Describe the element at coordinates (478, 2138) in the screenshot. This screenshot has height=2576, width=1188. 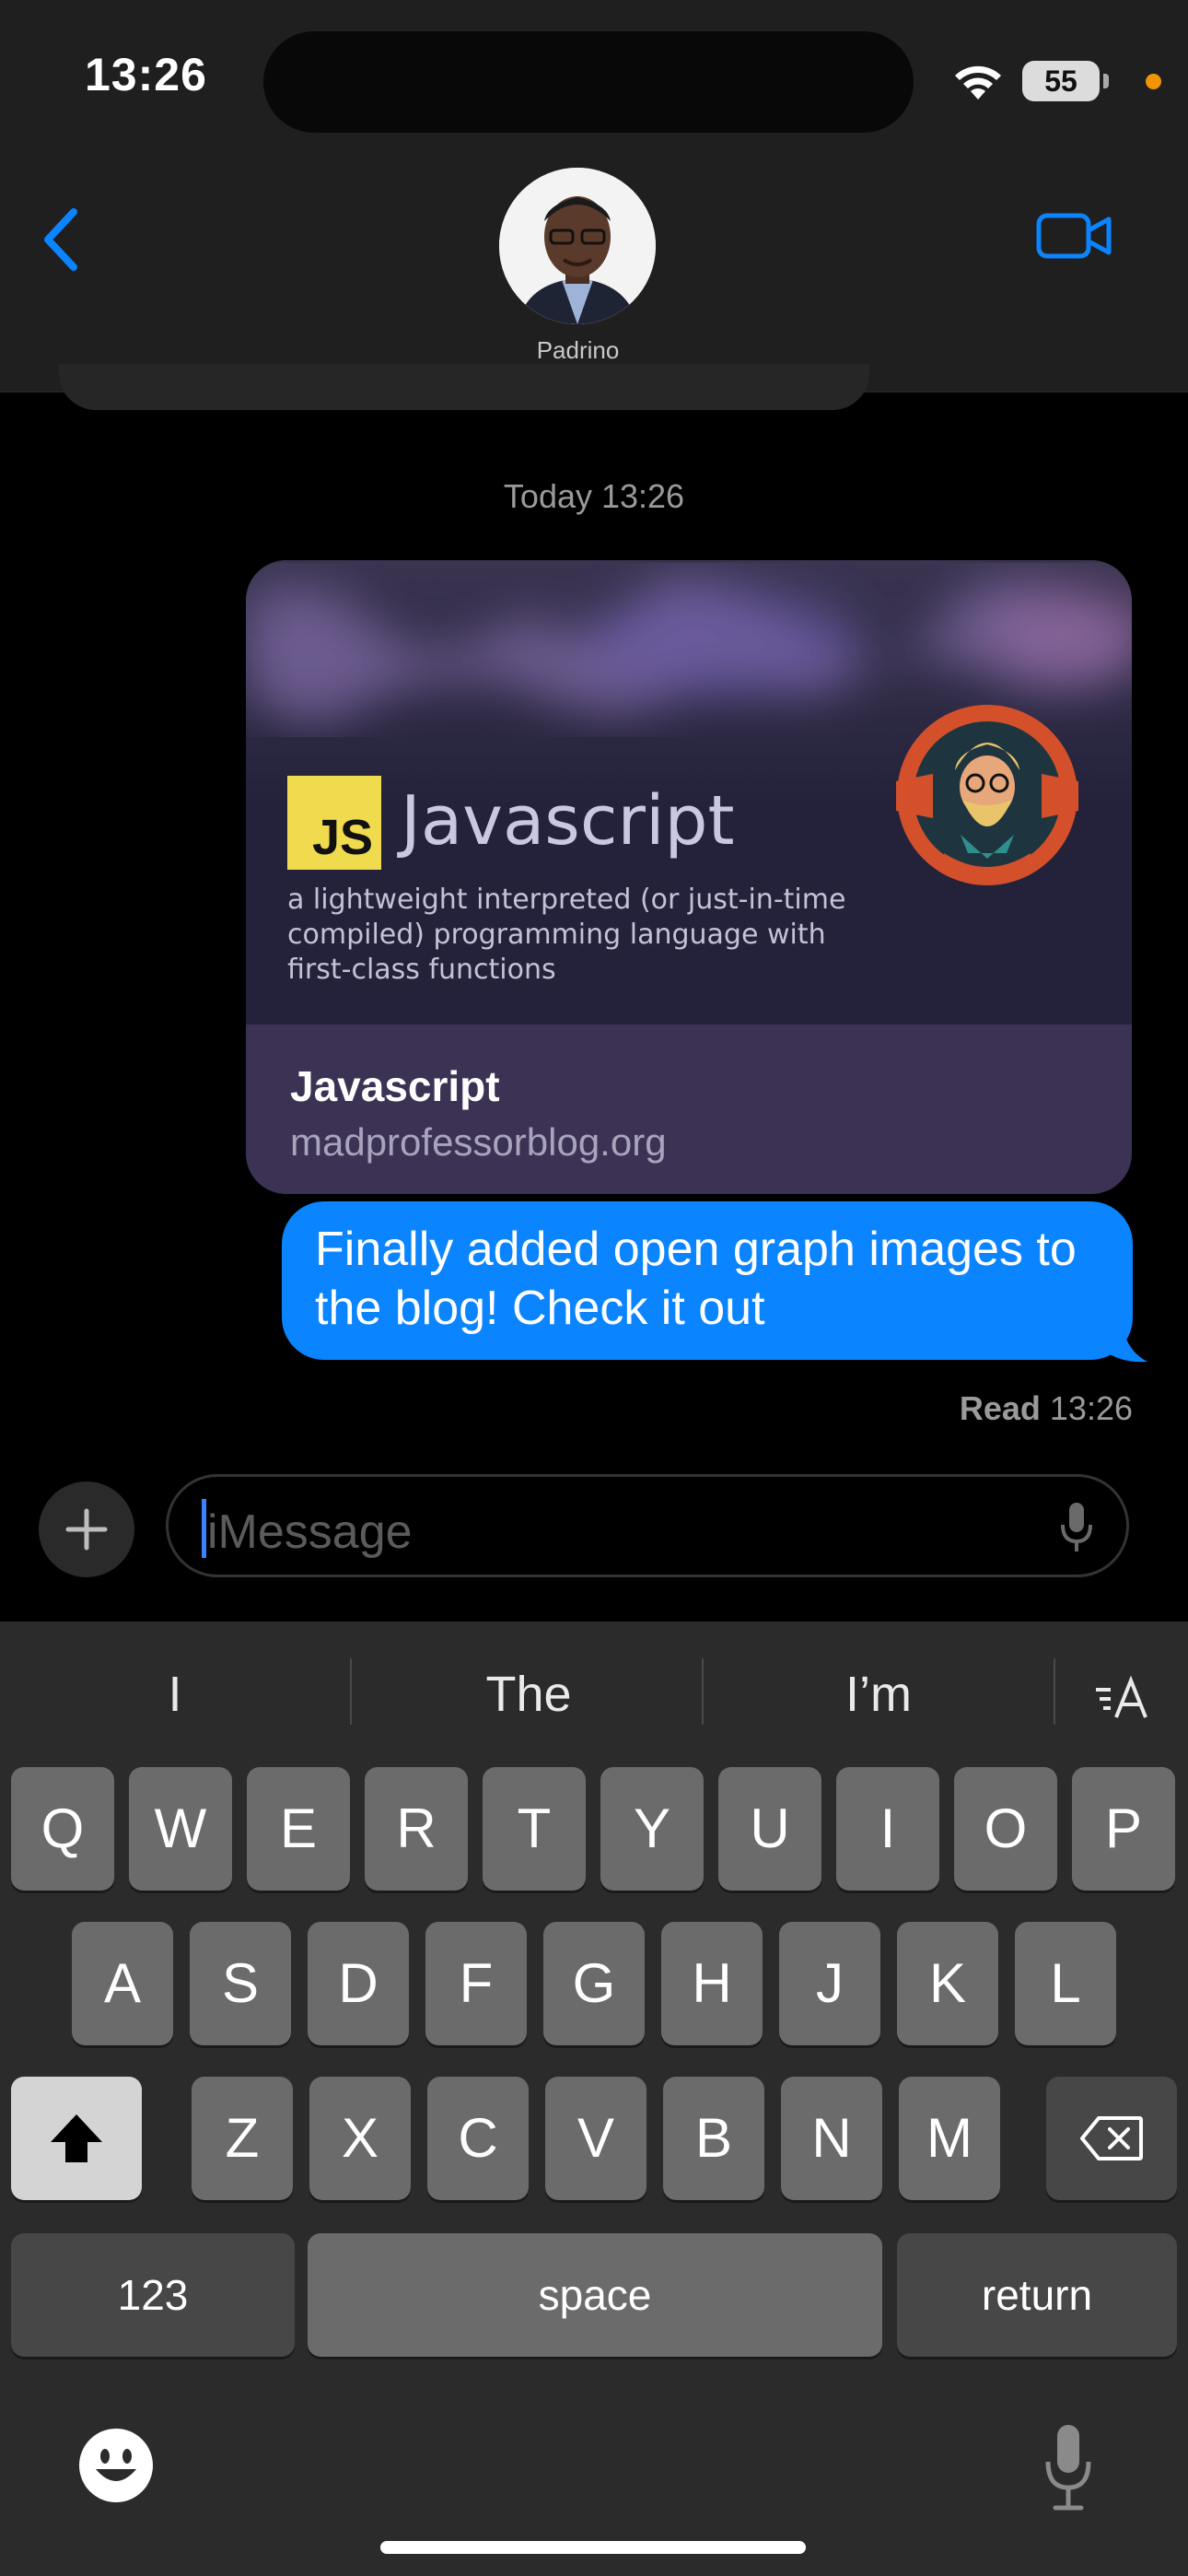
I see `key-c: C` at that location.